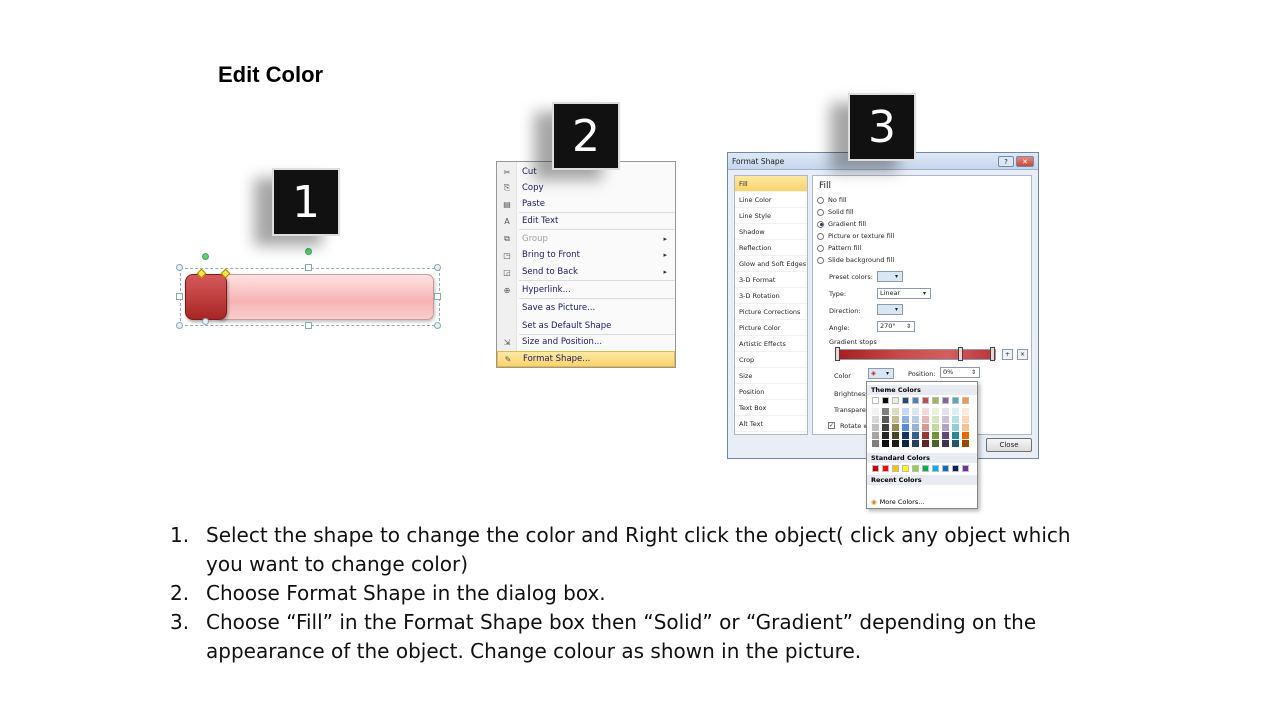  Describe the element at coordinates (586, 255) in the screenshot. I see `menu-item-bring-to-front: ◳ Bring to Front ▸` at that location.